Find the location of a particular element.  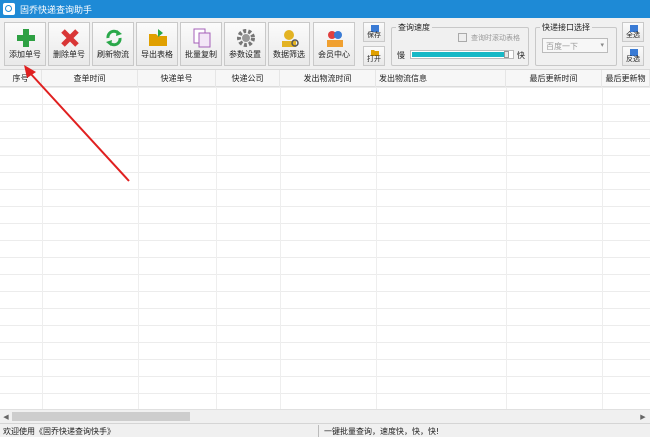

status-divider is located at coordinates (318, 431).